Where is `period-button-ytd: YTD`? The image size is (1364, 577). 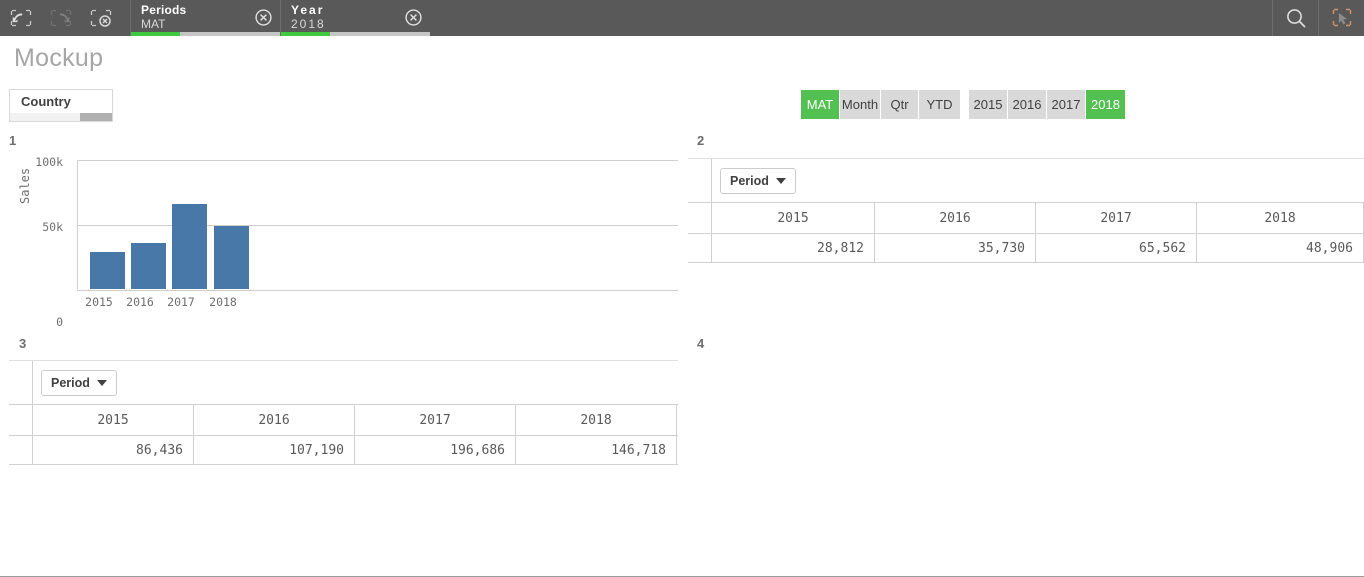
period-button-ytd: YTD is located at coordinates (939, 104).